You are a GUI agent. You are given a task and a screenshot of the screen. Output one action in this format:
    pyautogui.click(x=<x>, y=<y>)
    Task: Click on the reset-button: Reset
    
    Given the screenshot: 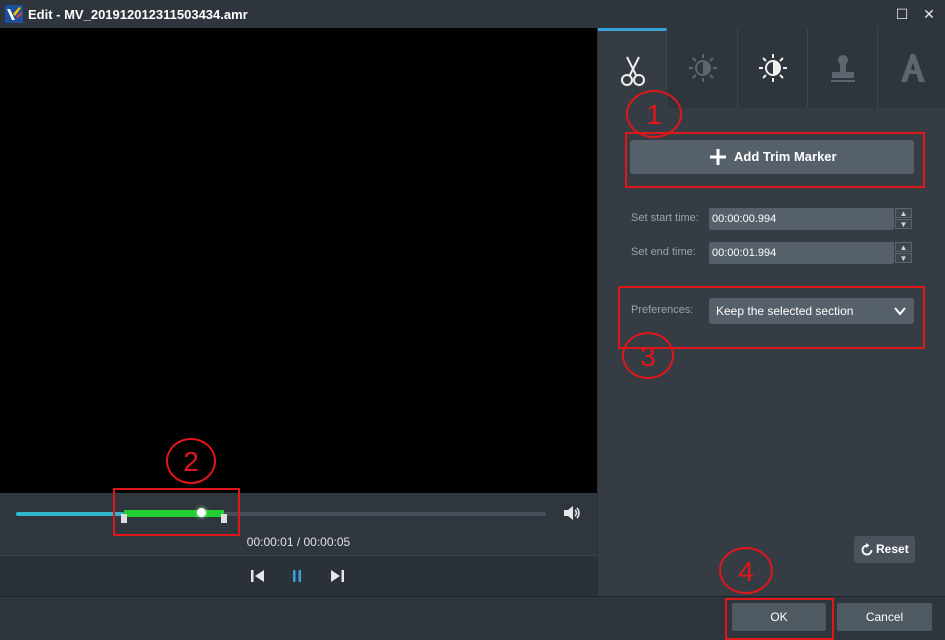 What is the action you would take?
    pyautogui.click(x=884, y=549)
    